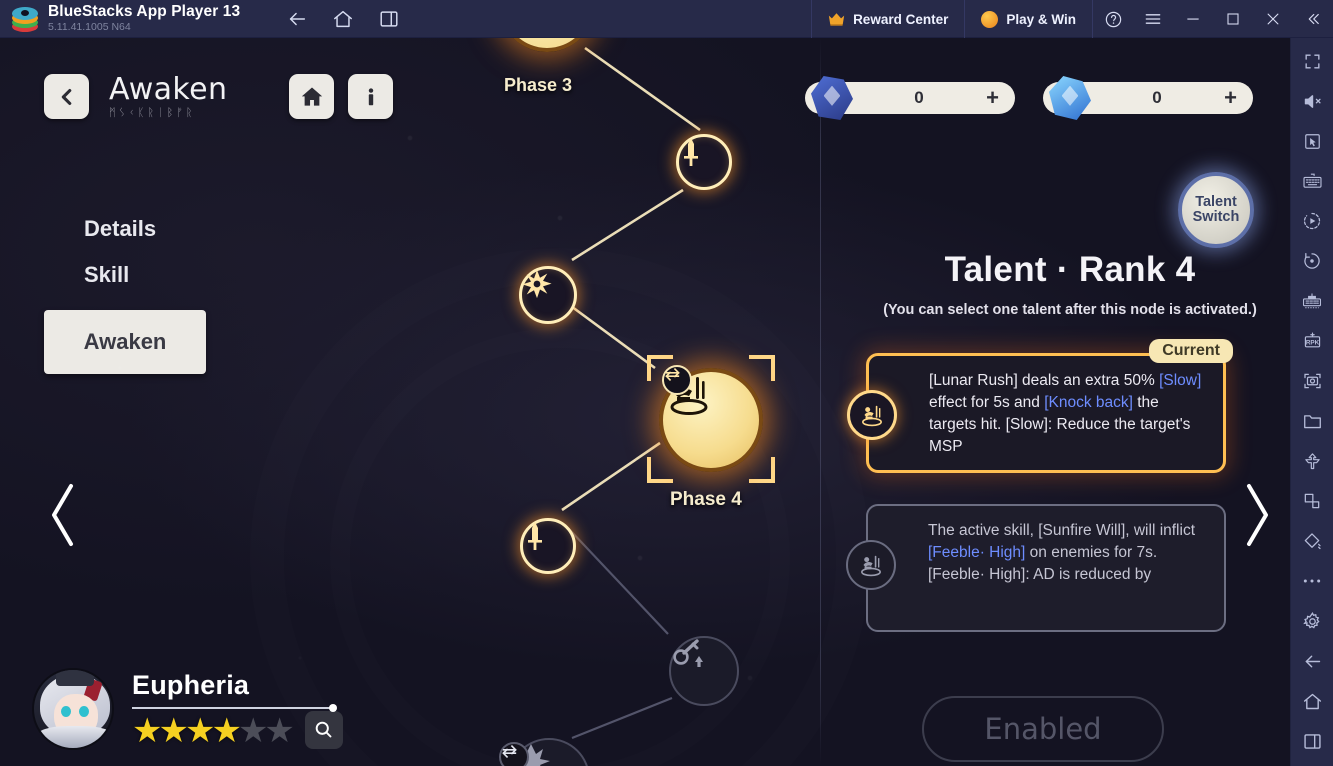 The height and width of the screenshot is (766, 1333). I want to click on multi-instance-manager-icon, so click(1312, 301).